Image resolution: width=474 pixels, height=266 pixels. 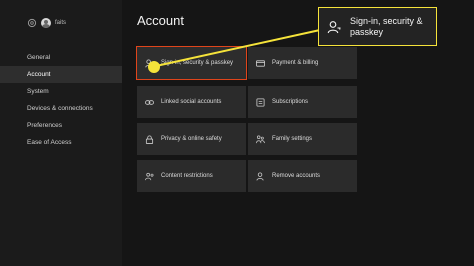 I want to click on link-icon, so click(x=149, y=102).